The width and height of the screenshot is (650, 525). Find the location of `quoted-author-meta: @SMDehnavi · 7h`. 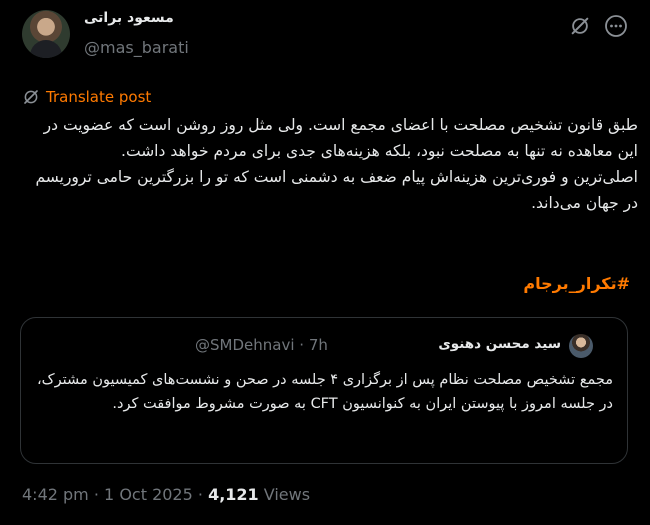

quoted-author-meta: @SMDehnavi · 7h is located at coordinates (261, 345).